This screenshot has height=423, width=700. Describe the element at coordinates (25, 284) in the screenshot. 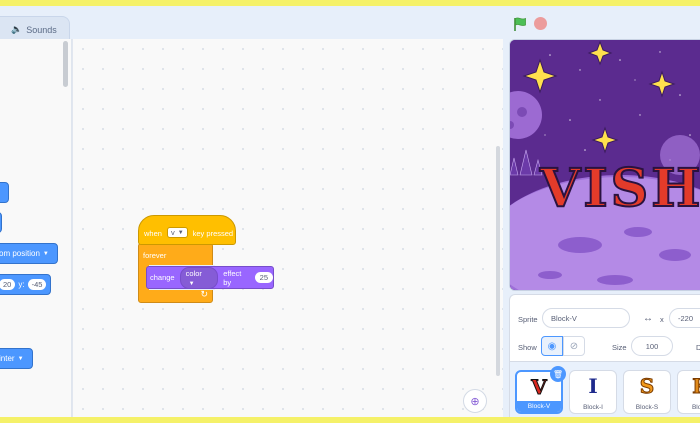

I see `go-to-xy-block: 20 y: -45` at that location.